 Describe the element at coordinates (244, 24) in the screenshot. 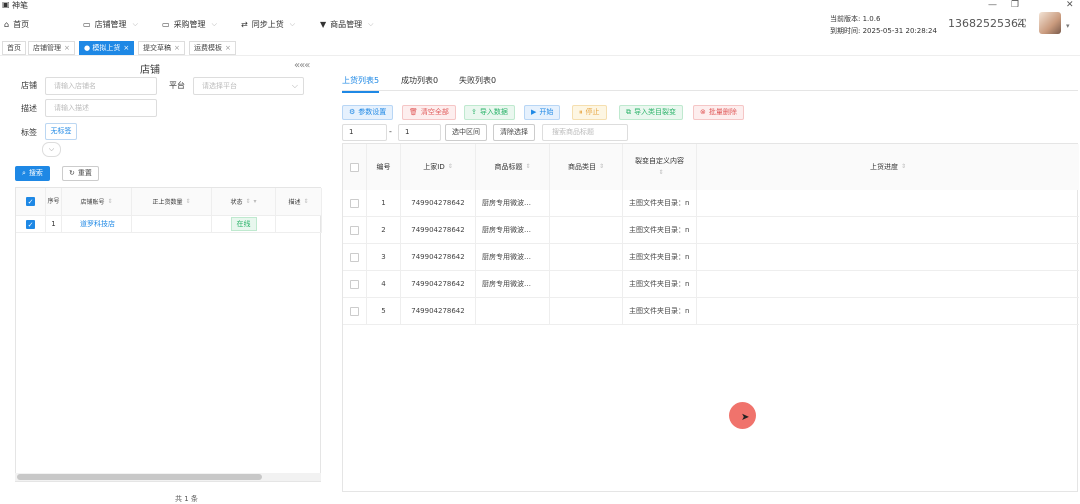

I see `sync-icon: ⇄` at that location.